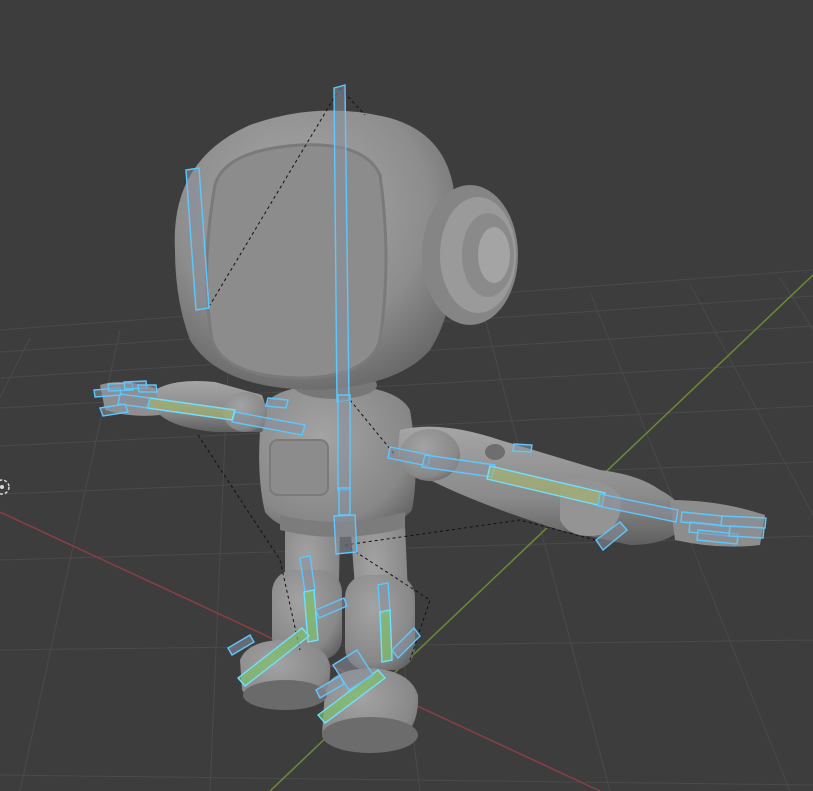 The width and height of the screenshot is (813, 791). What do you see at coordinates (344, 442) in the screenshot?
I see `bone-neck` at bounding box center [344, 442].